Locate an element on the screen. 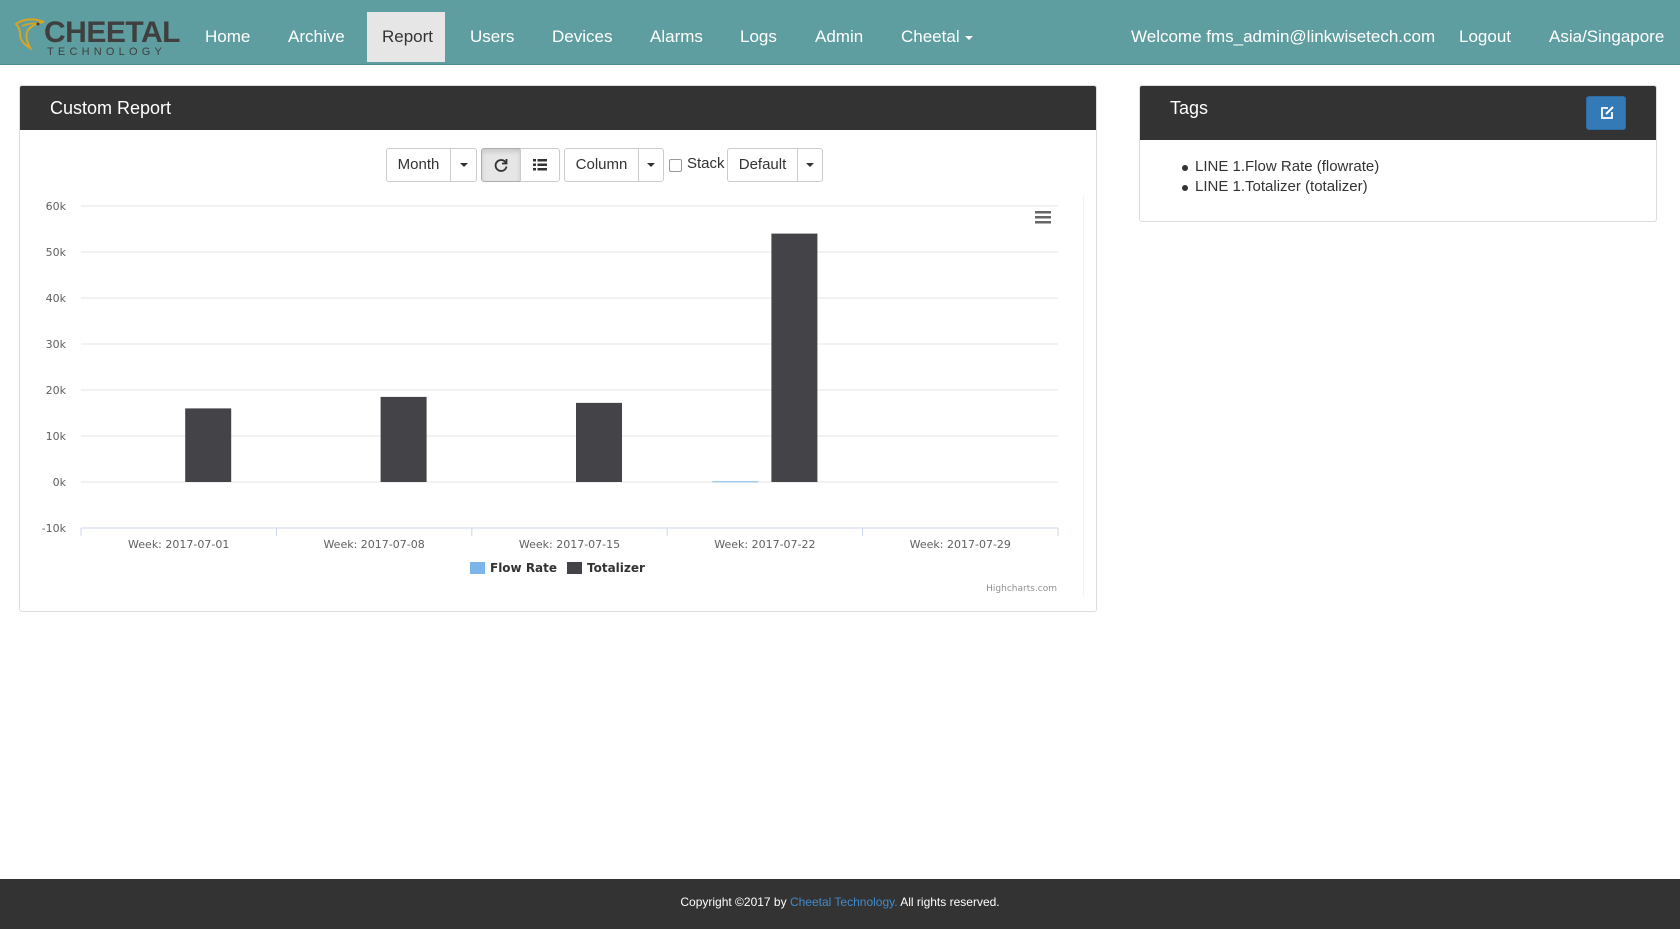 The width and height of the screenshot is (1680, 929). y-tick-label: 40k is located at coordinates (56, 298).